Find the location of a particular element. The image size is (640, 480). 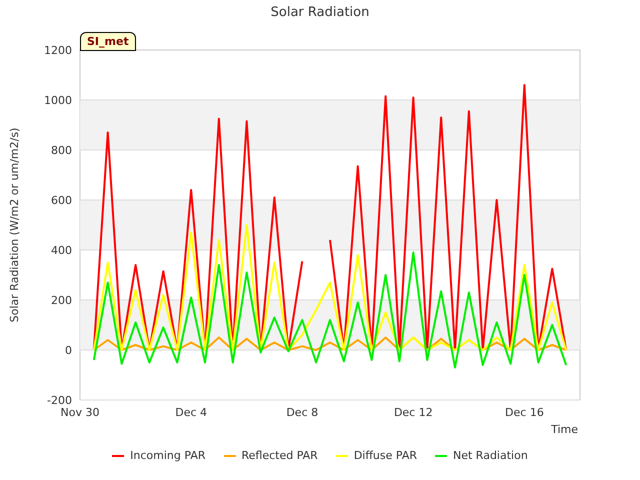

x-tick-label: Dec 4 is located at coordinates (191, 412).